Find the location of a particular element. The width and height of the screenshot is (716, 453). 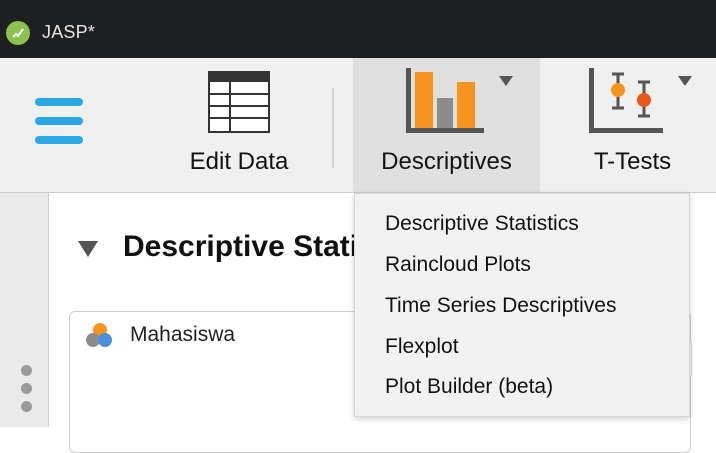

drag-handle-icon is located at coordinates (26, 392).